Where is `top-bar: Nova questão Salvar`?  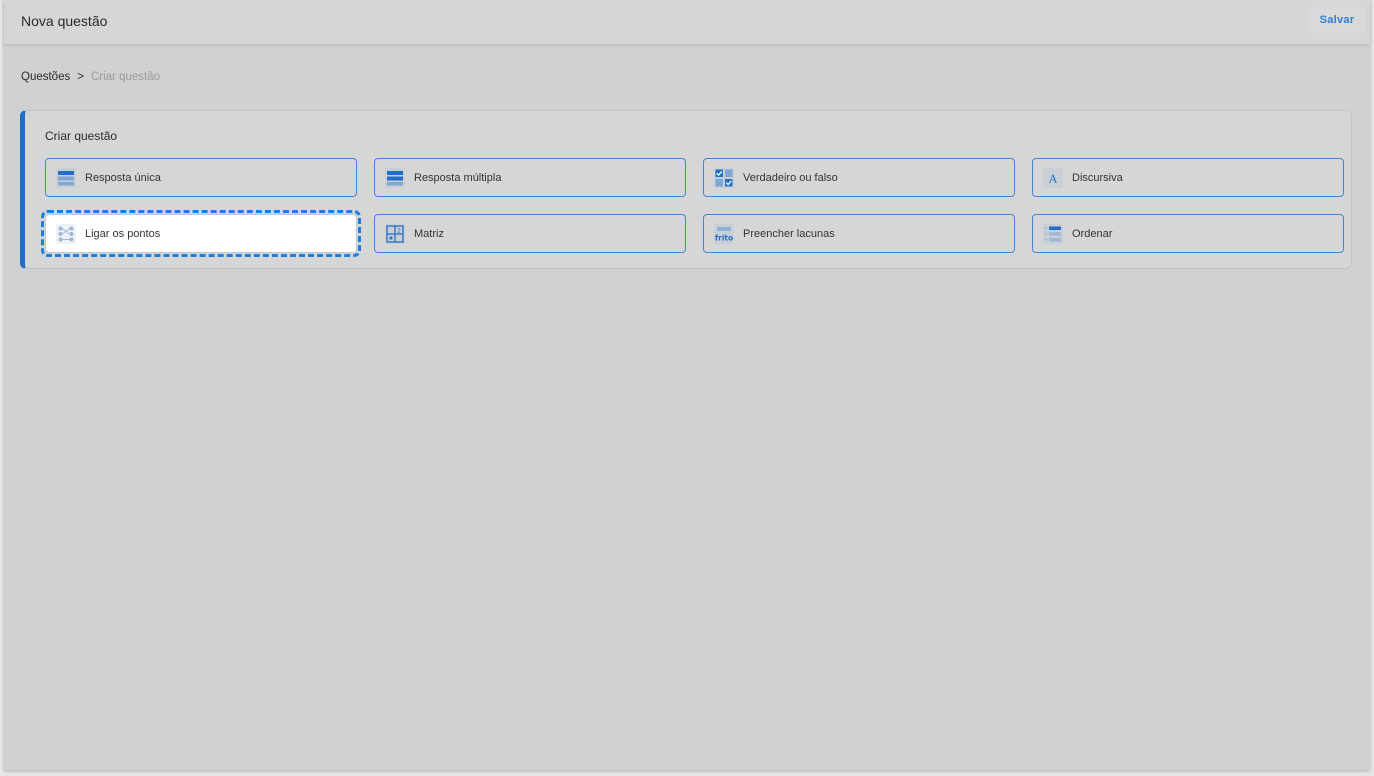 top-bar: Nova questão Salvar is located at coordinates (687, 22).